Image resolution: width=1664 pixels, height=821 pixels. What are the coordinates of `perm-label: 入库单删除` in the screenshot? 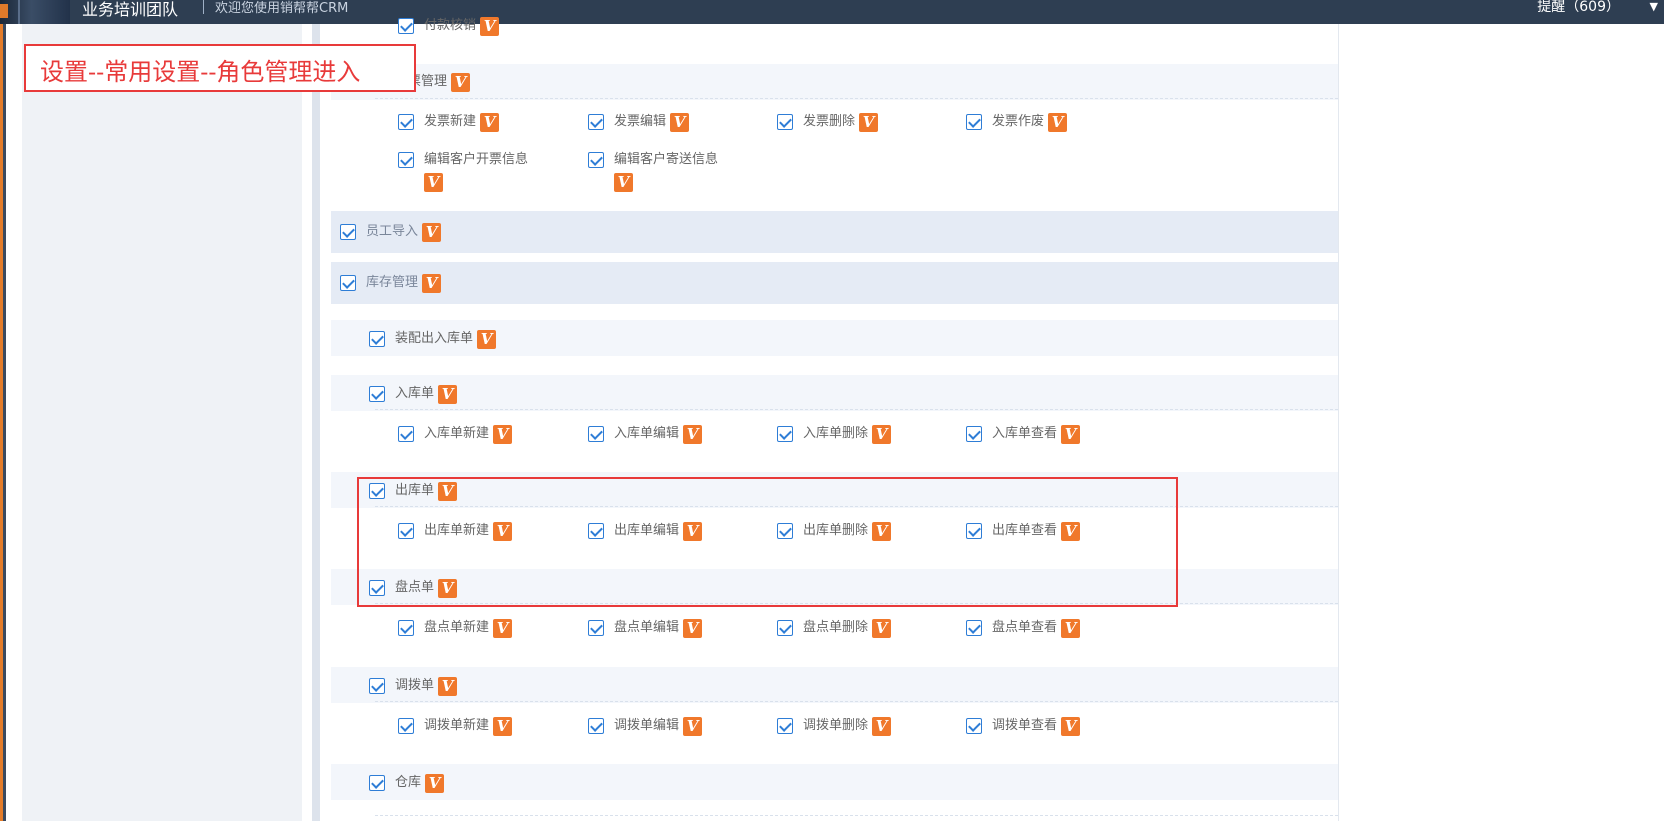 It's located at (836, 433).